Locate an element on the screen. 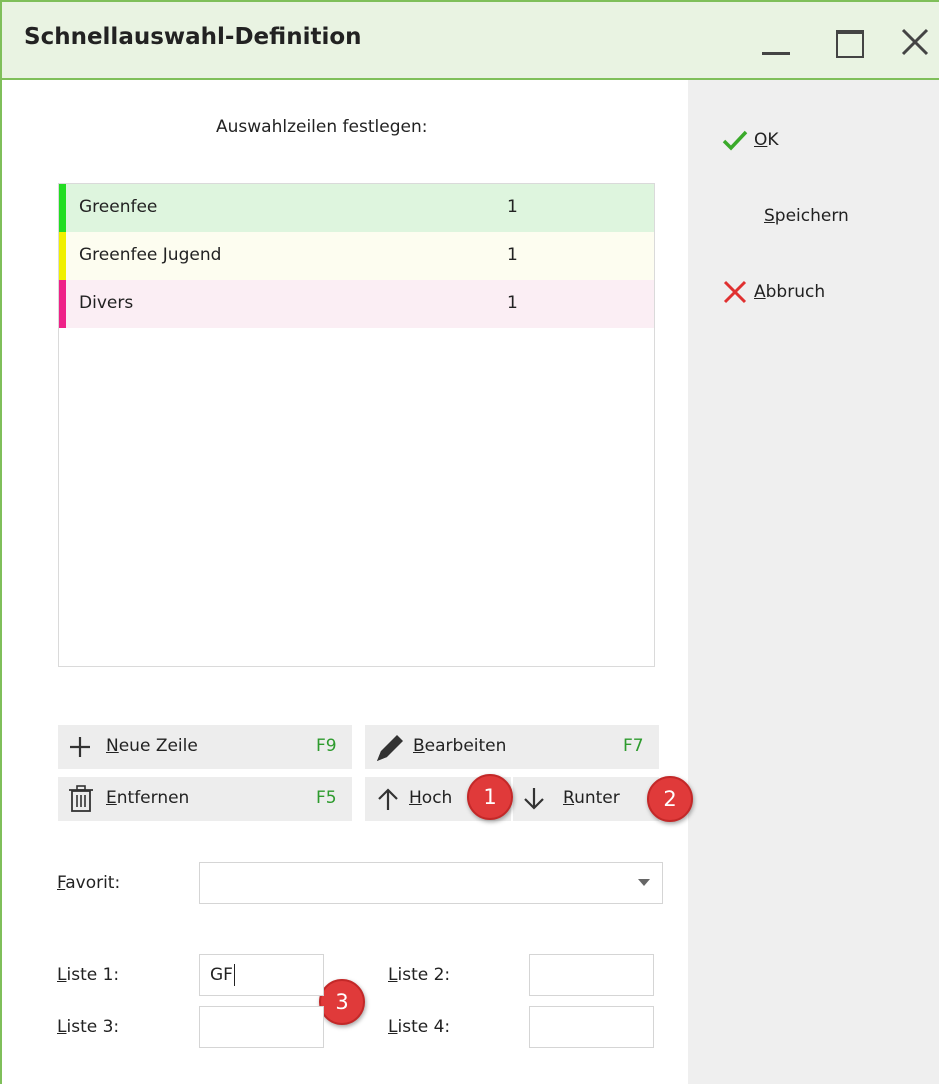  save-button: Speichern is located at coordinates (806, 216).